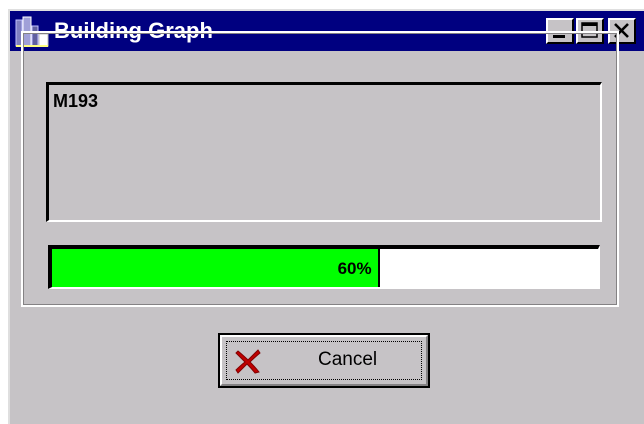 The height and width of the screenshot is (424, 644). I want to click on status-message: M193, so click(76, 101).